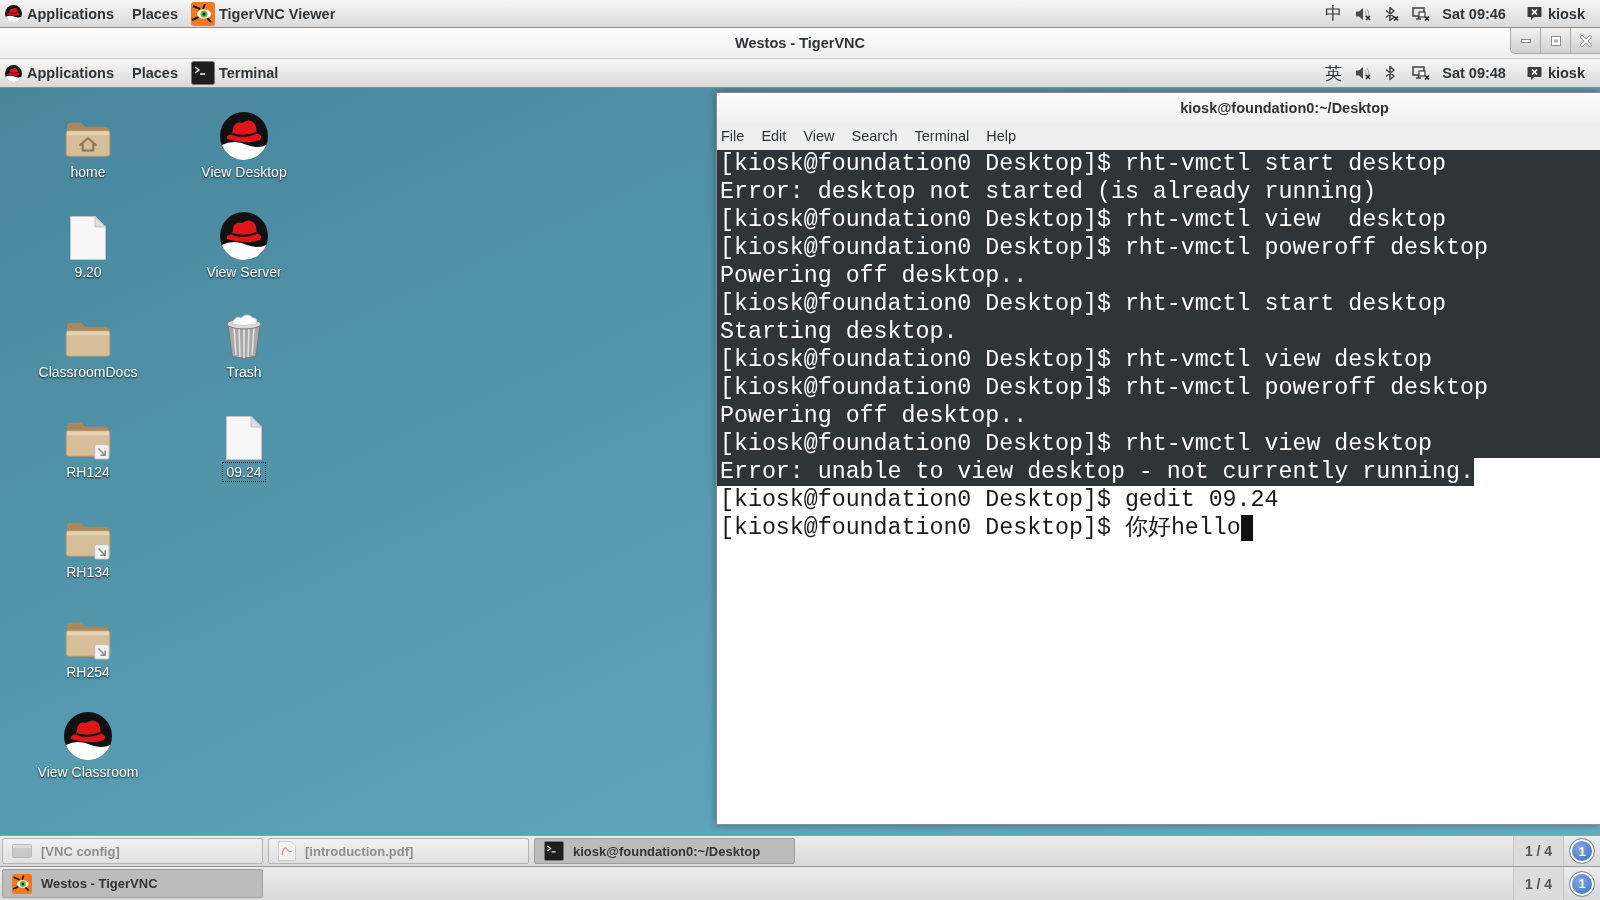  I want to click on icon-label: View Server, so click(244, 272).